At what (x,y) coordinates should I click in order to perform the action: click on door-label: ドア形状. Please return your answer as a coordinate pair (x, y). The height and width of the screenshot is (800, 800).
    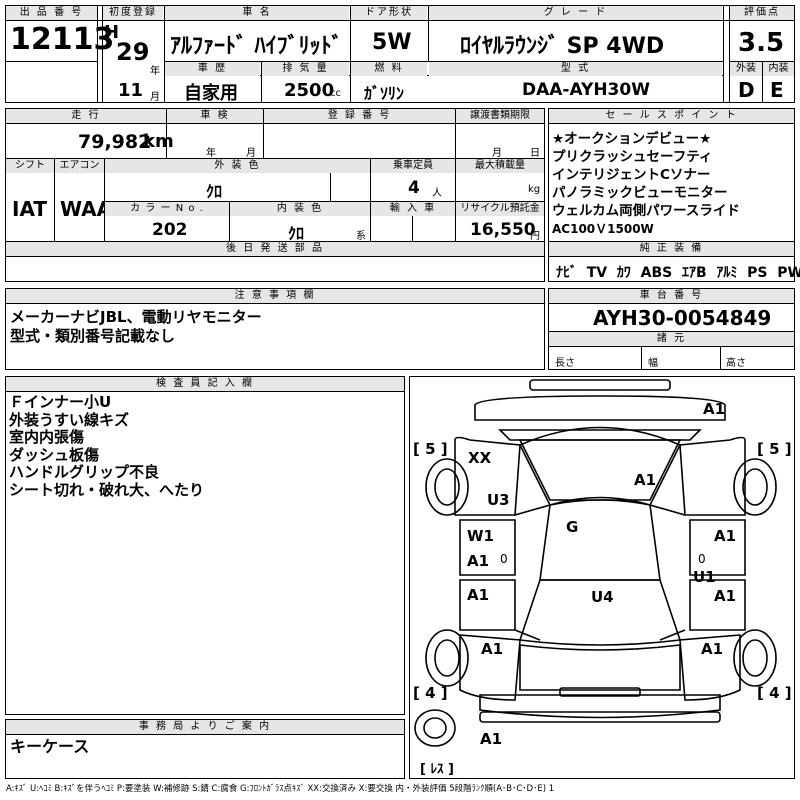
    Looking at the image, I should click on (389, 13).